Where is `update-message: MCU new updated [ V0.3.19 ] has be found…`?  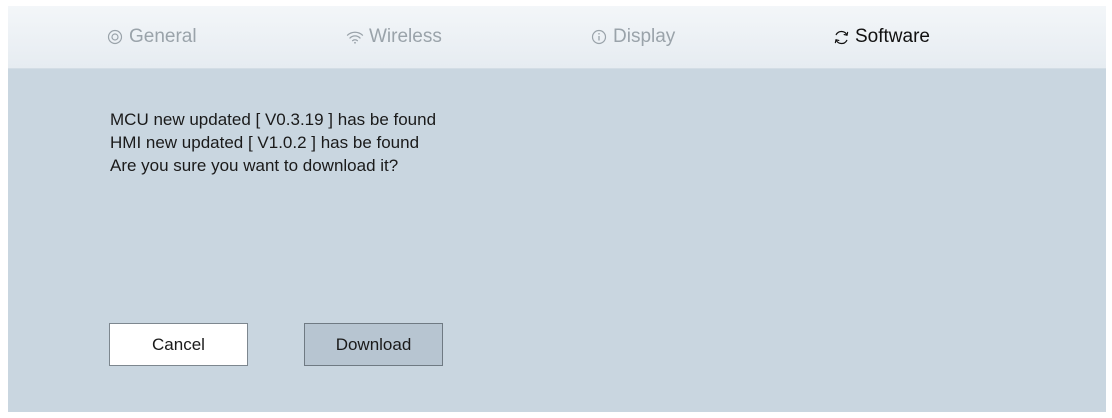
update-message: MCU new updated [ V0.3.19 ] has be found… is located at coordinates (273, 142).